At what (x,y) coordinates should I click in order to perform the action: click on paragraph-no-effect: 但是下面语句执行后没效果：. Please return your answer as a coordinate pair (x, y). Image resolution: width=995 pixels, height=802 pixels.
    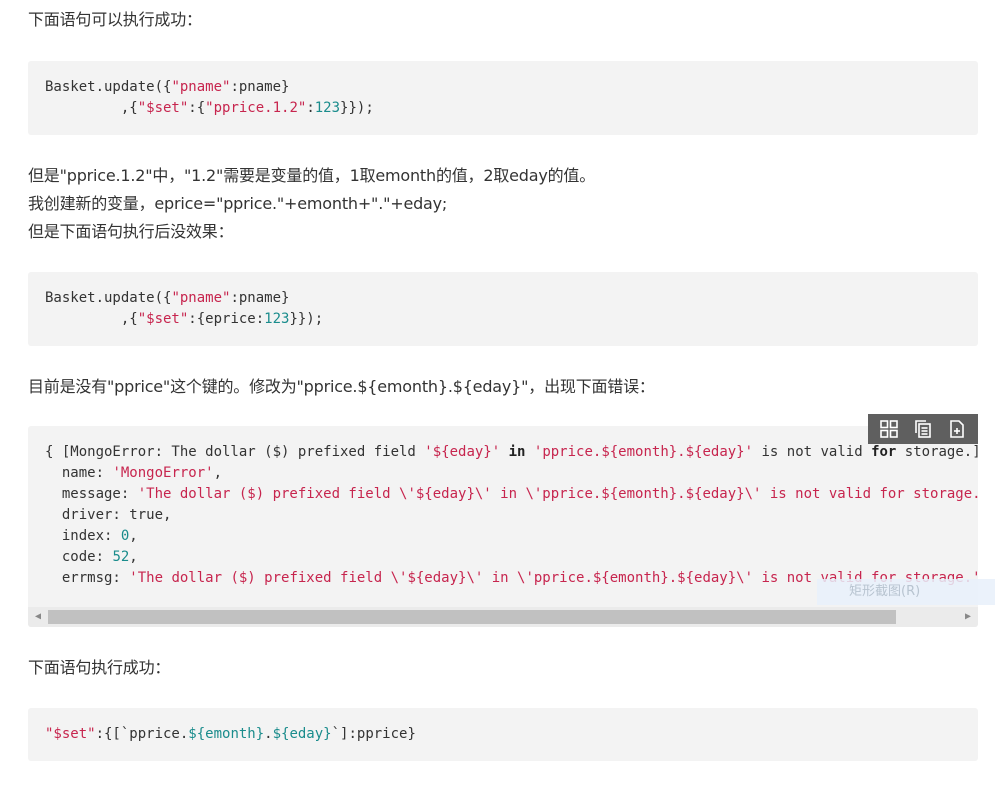
    Looking at the image, I should click on (131, 231).